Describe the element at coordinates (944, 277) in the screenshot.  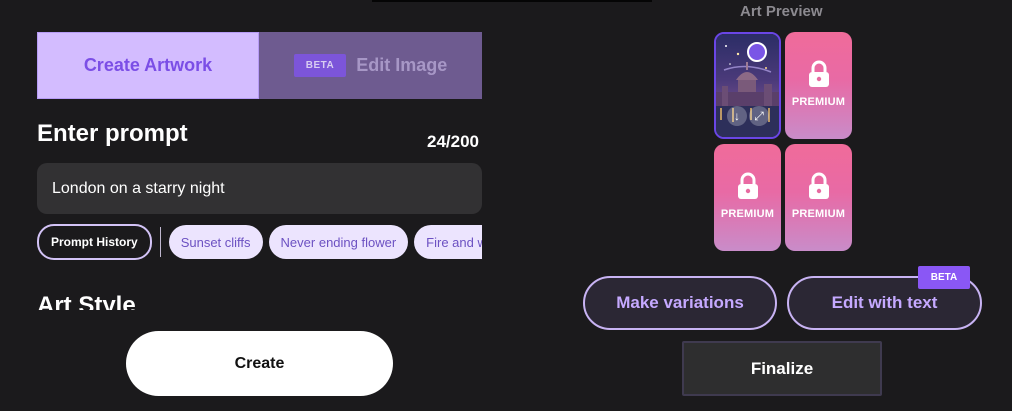
I see `edit-with-text-beta-badge: BETA` at that location.